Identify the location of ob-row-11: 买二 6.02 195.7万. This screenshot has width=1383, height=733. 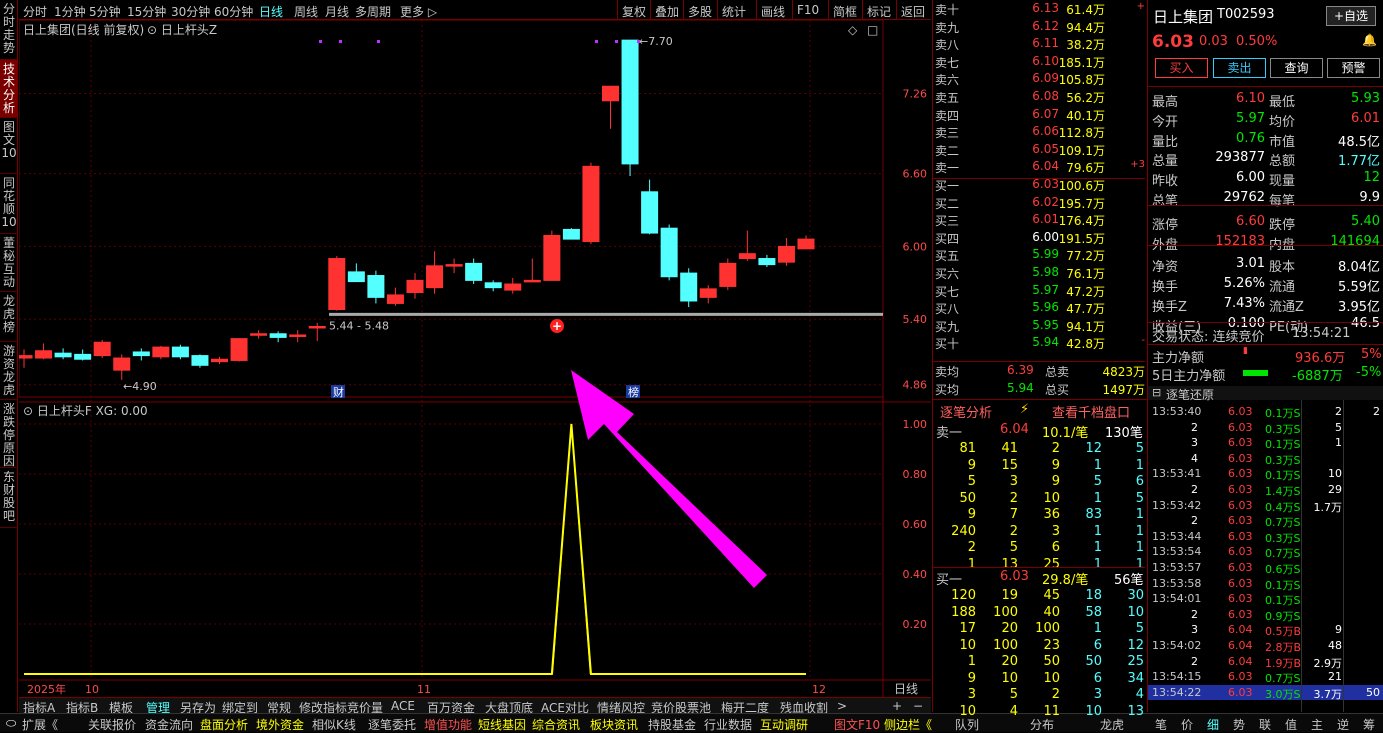
(1041, 203).